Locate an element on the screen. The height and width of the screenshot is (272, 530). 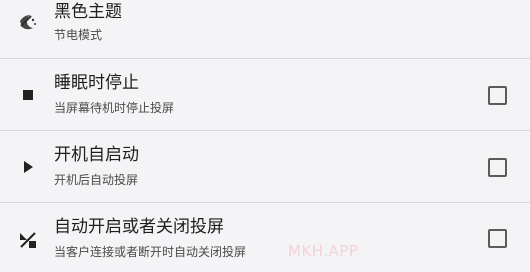
setting-subtitle: 开机后自动投屏 is located at coordinates (96, 180).